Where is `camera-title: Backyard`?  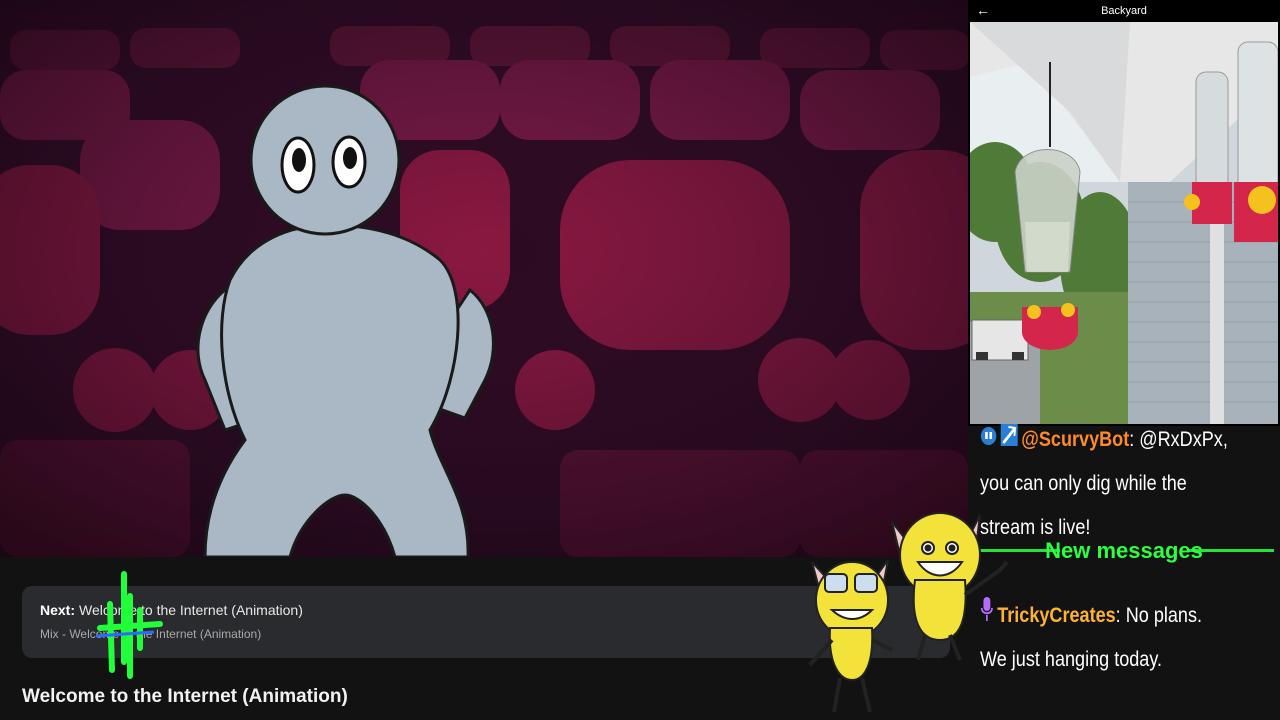 camera-title: Backyard is located at coordinates (1124, 11).